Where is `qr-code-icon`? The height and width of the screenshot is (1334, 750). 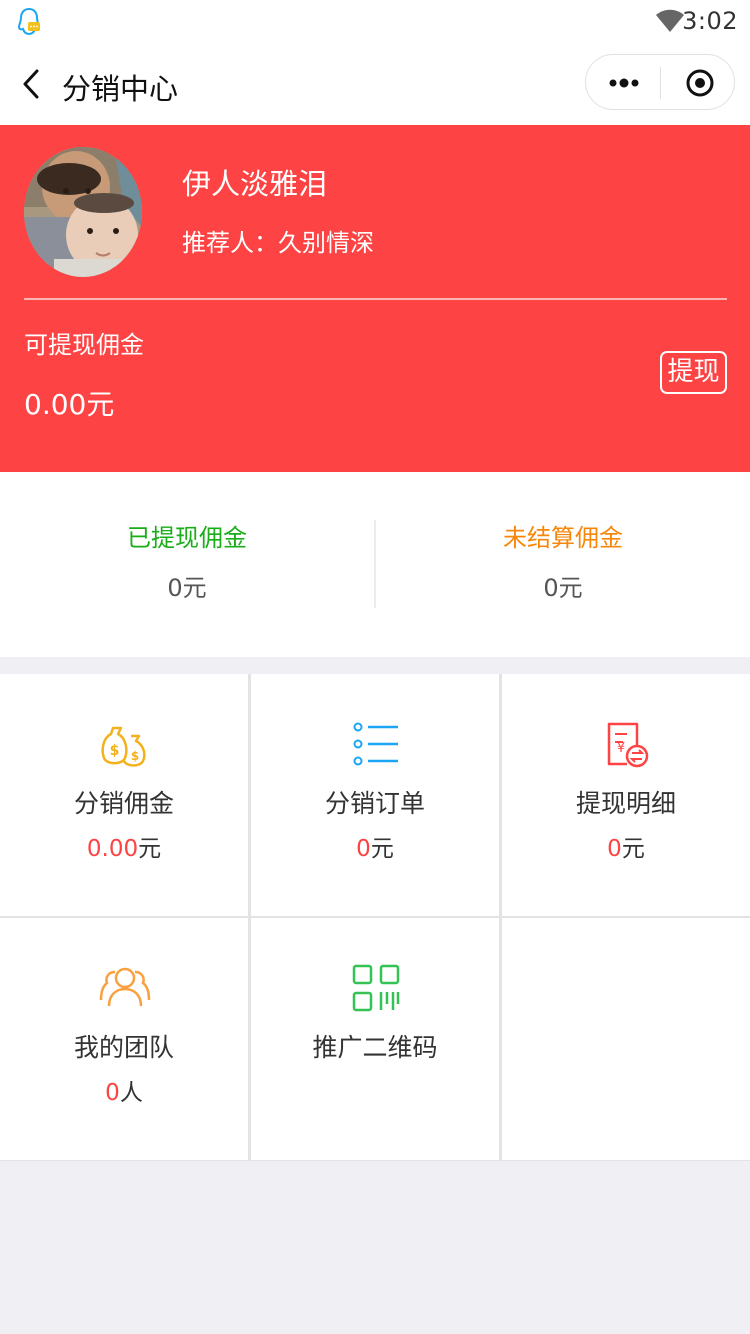 qr-code-icon is located at coordinates (376, 988).